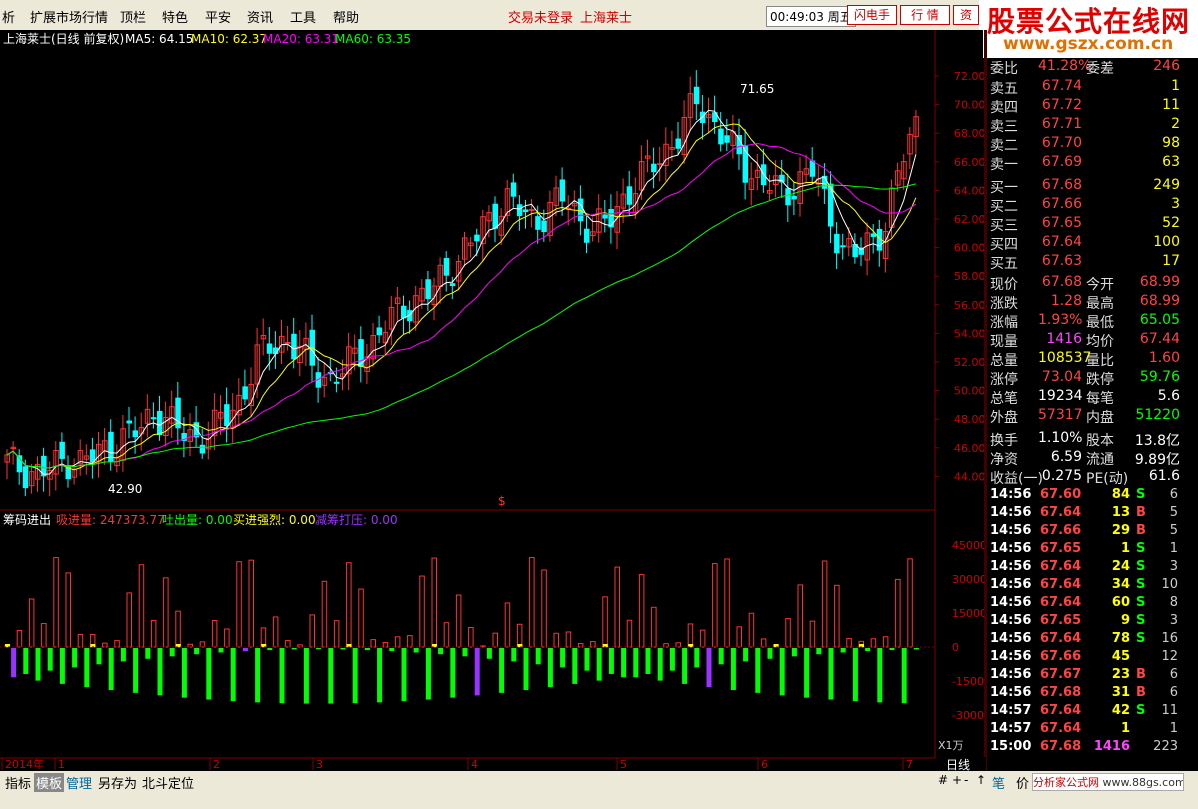  Describe the element at coordinates (356, 520) in the screenshot. I see `reduce-label: 减筹打压: 0.00` at that location.